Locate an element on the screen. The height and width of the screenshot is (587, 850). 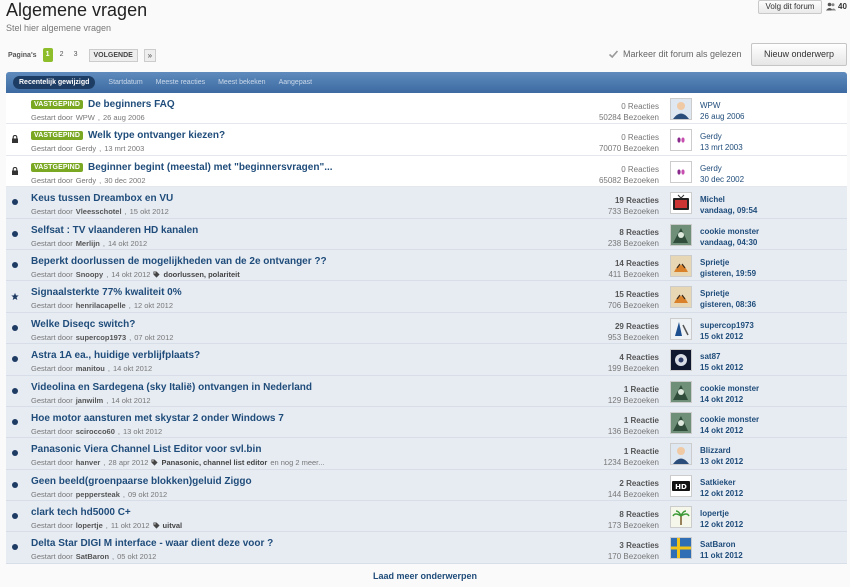
page-title: Algemene vragen is located at coordinates (77, 10).